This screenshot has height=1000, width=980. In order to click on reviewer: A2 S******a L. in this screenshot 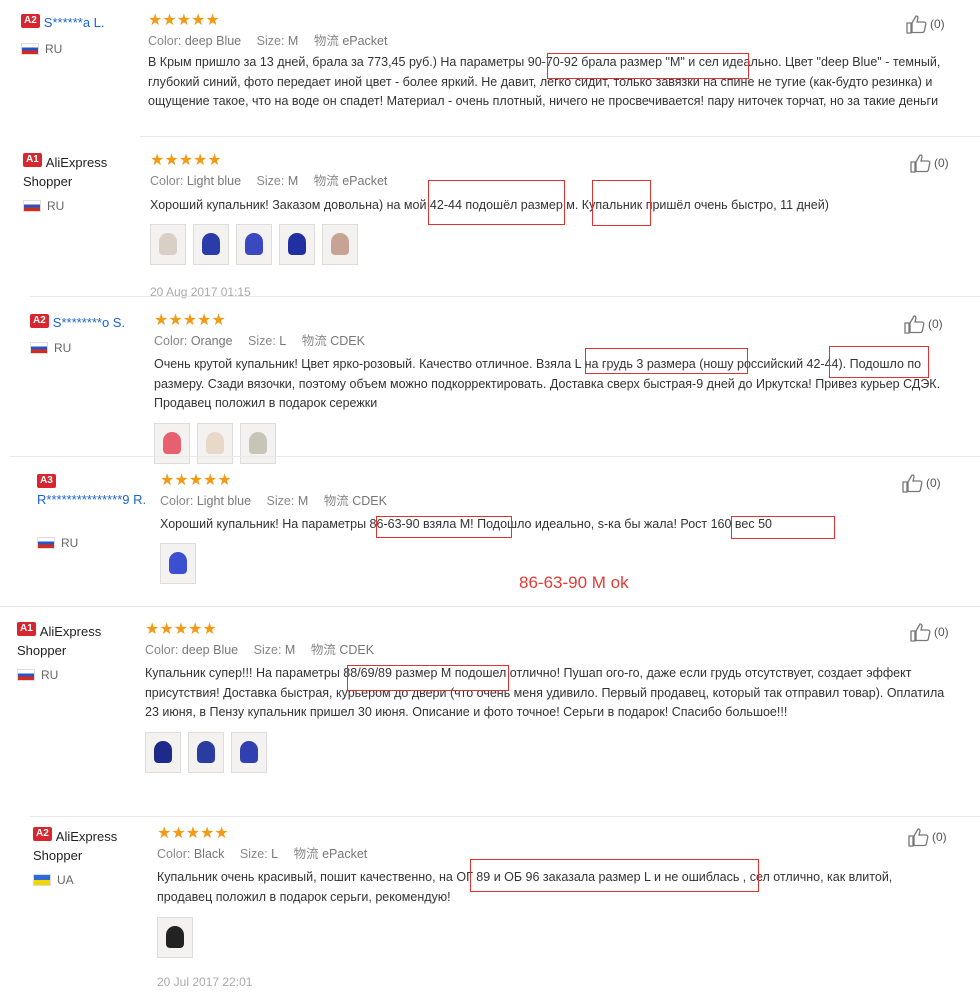, I will do `click(83, 23)`.